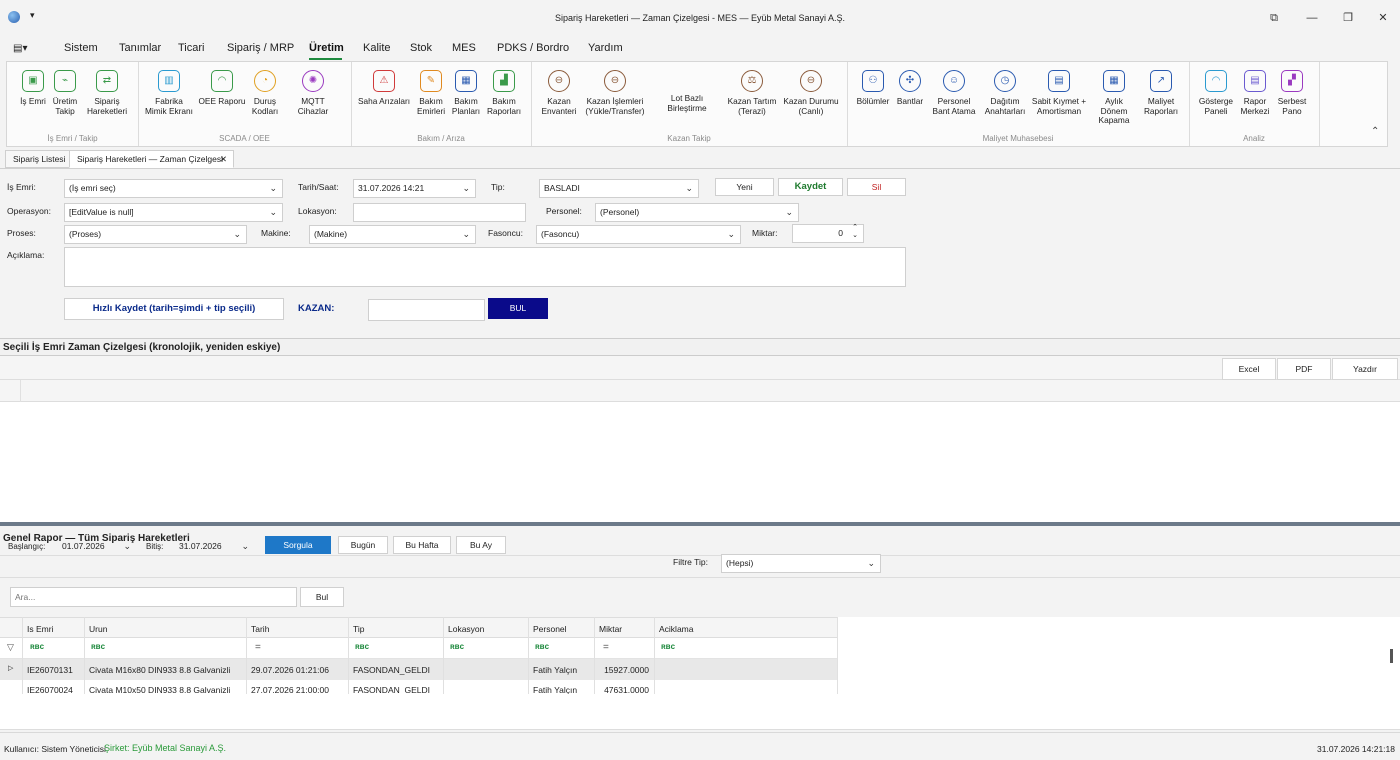 This screenshot has height=760, width=1400. Describe the element at coordinates (828, 233) in the screenshot. I see `miktar-spinner: 0 ⌃ ⌄` at that location.